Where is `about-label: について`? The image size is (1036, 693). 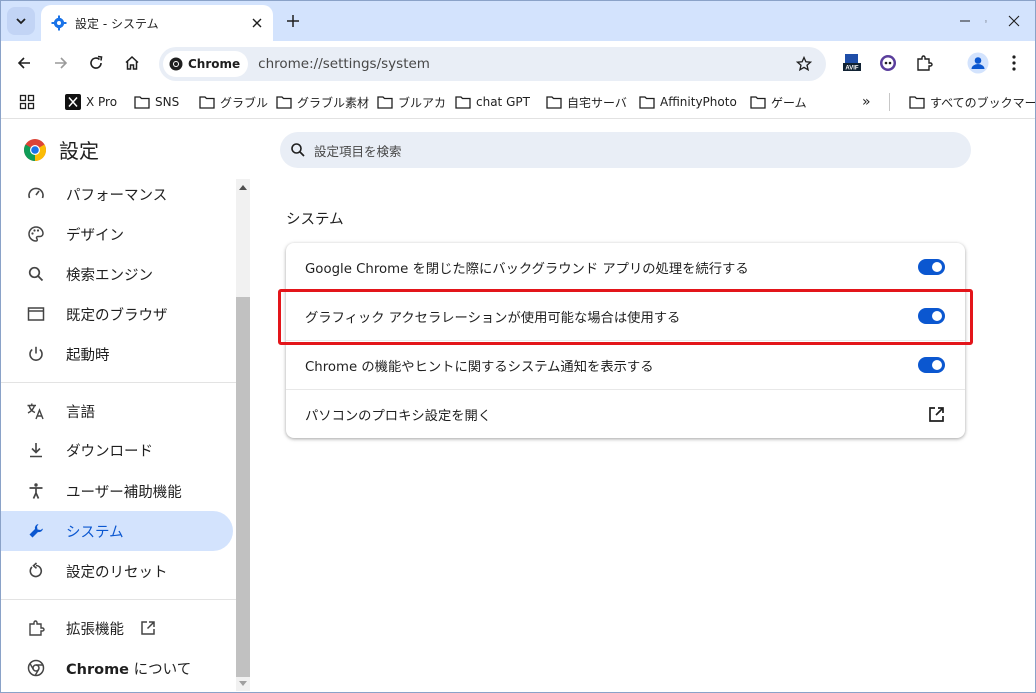 about-label: について is located at coordinates (160, 669).